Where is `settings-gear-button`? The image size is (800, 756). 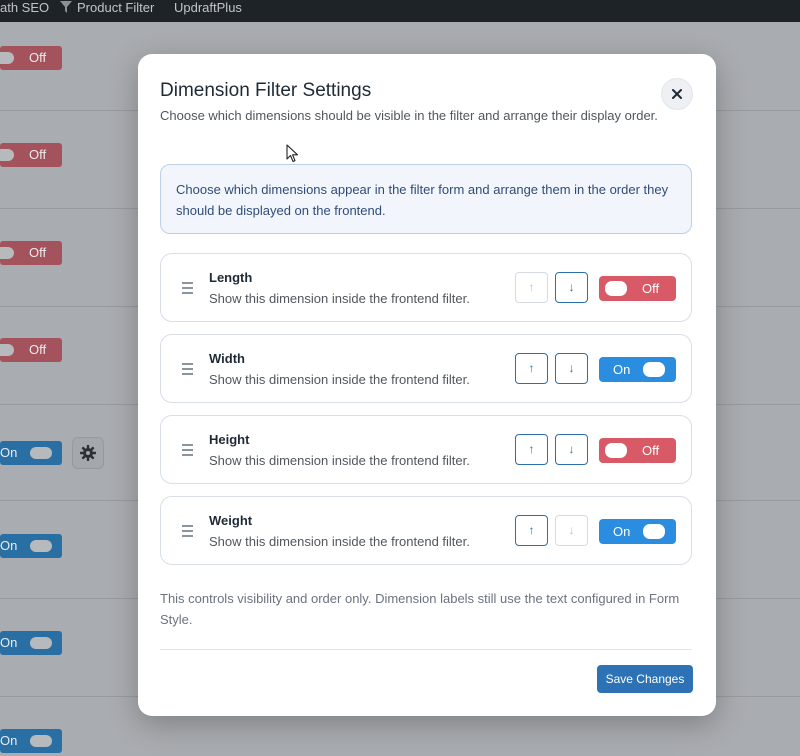 settings-gear-button is located at coordinates (88, 453).